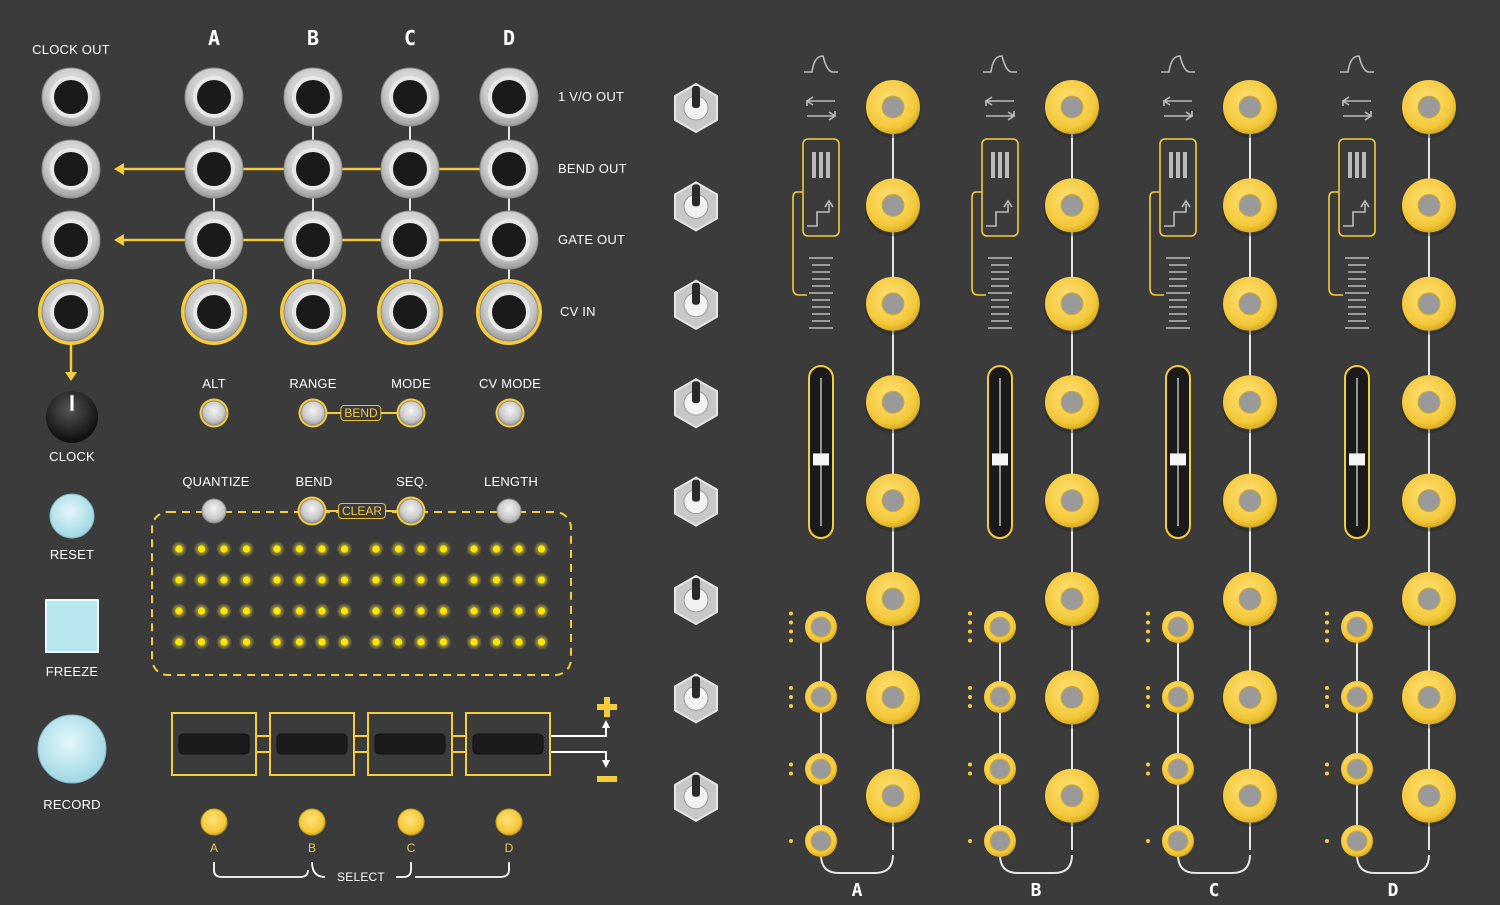 Image resolution: width=1500 pixels, height=905 pixels. Describe the element at coordinates (72, 626) in the screenshot. I see `freeze-button` at that location.